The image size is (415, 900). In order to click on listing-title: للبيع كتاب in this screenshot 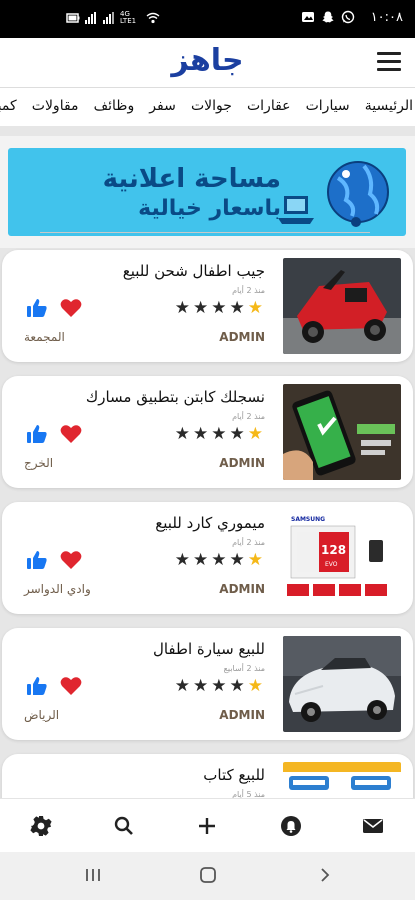, I will do `click(234, 775)`.